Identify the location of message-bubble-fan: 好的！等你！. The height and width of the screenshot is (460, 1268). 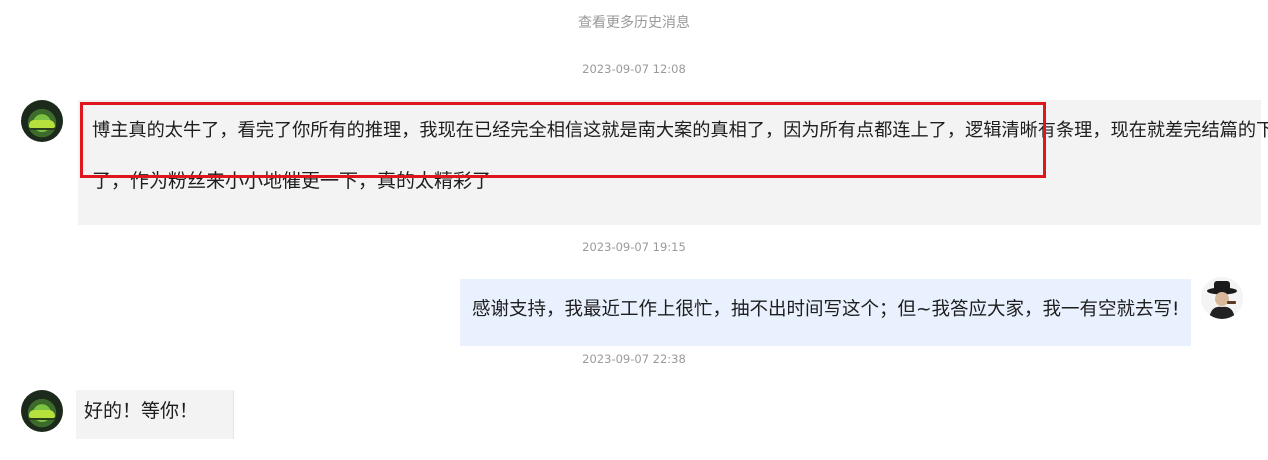
(155, 414).